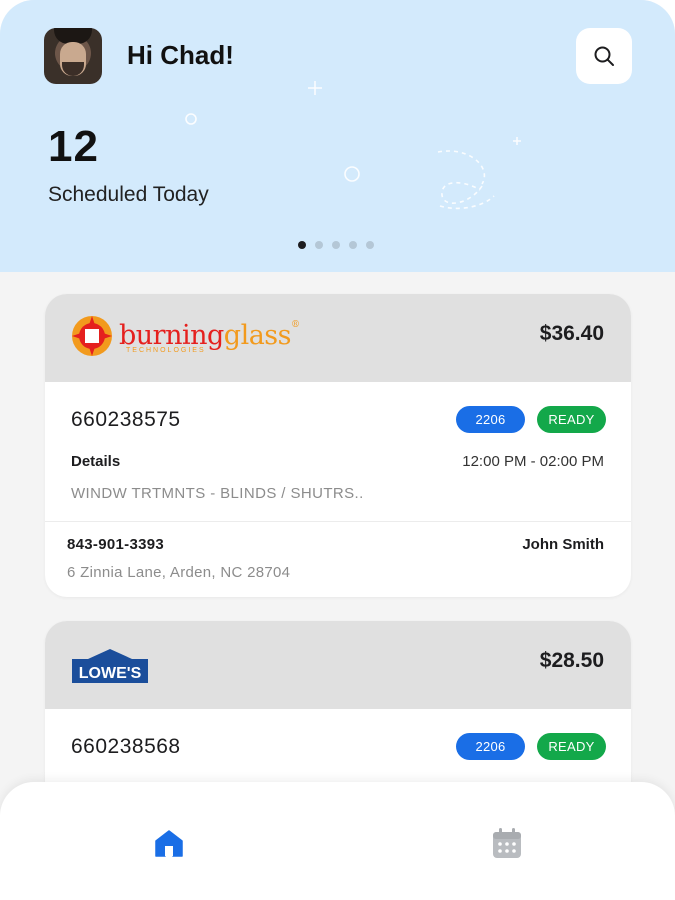 The image size is (675, 900). Describe the element at coordinates (110, 673) in the screenshot. I see `lowes-logo-text: LOWE'S` at that location.